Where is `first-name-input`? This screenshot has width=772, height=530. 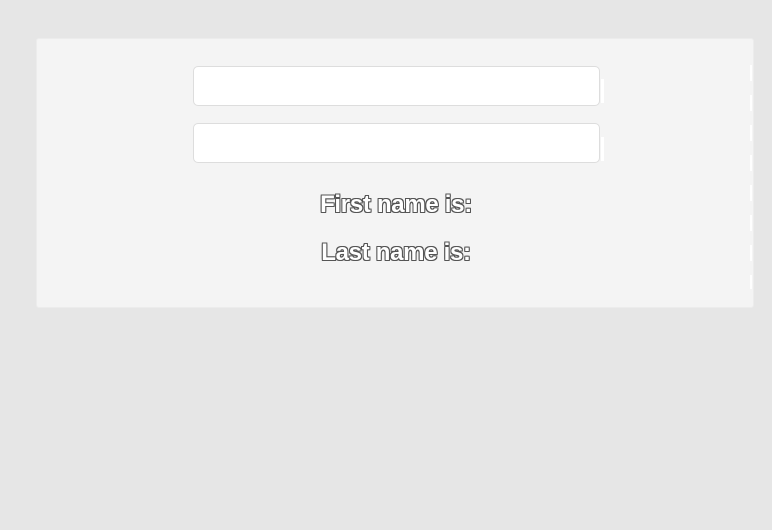
first-name-input is located at coordinates (396, 86).